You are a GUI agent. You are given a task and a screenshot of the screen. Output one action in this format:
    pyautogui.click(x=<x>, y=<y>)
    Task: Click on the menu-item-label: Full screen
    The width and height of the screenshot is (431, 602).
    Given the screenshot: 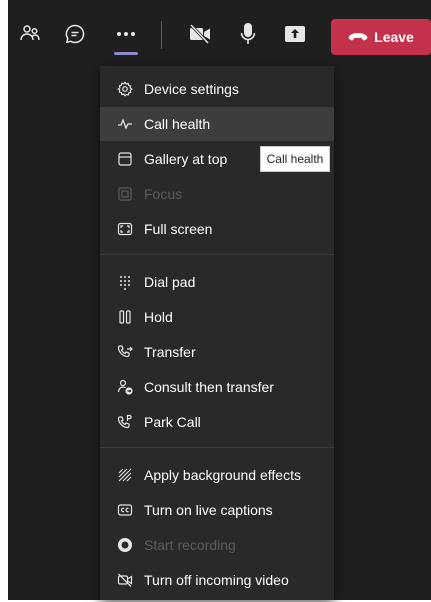 What is the action you would take?
    pyautogui.click(x=178, y=229)
    